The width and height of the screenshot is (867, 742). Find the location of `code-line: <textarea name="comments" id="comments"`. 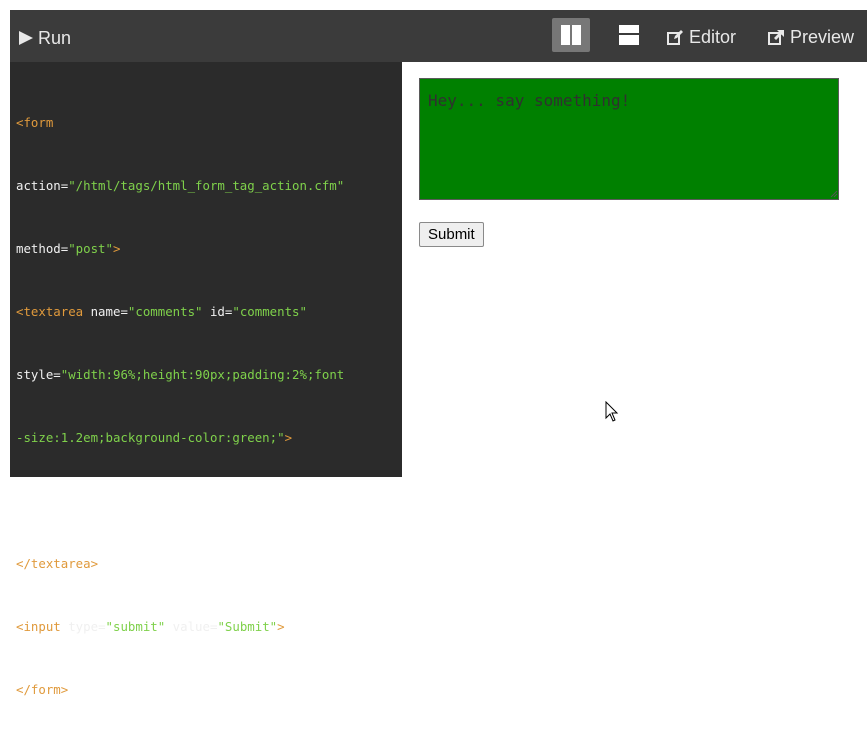

code-line: <textarea name="comments" id="comments" is located at coordinates (208, 311).